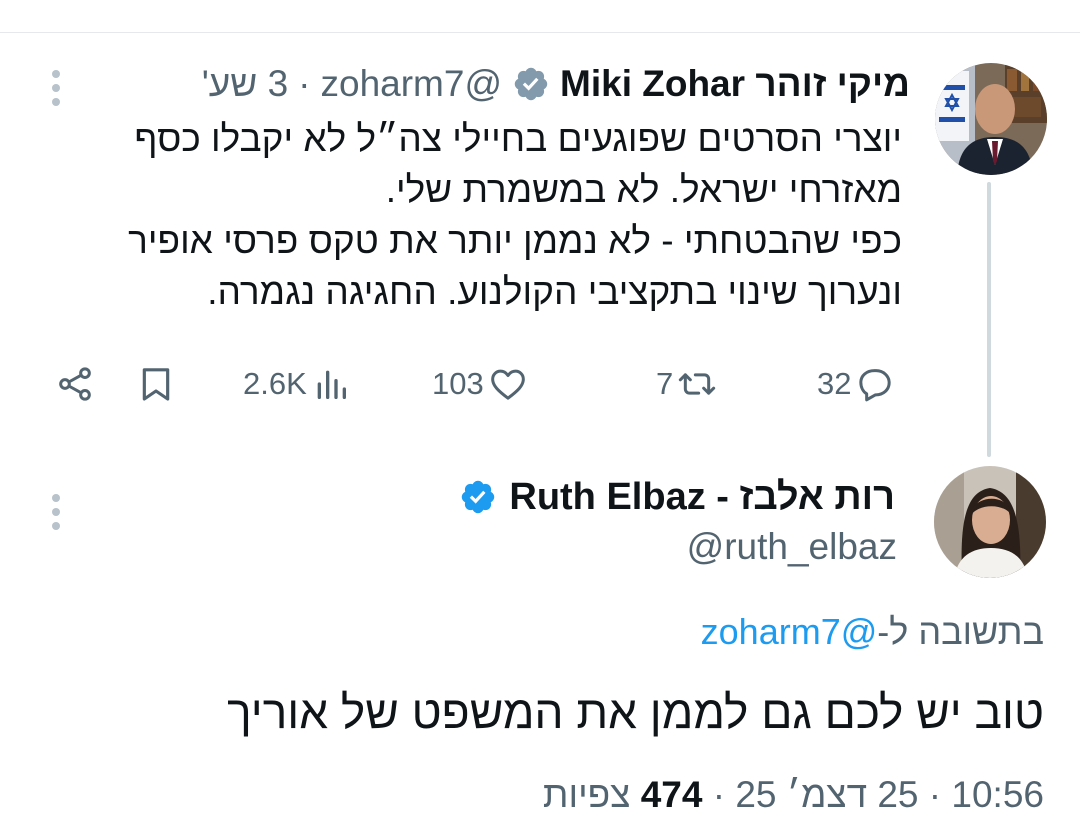 This screenshot has width=1080, height=840. I want to click on tweet-body-line: מאזרחי ישראל. לא במשמרת שלי., so click(643, 189).